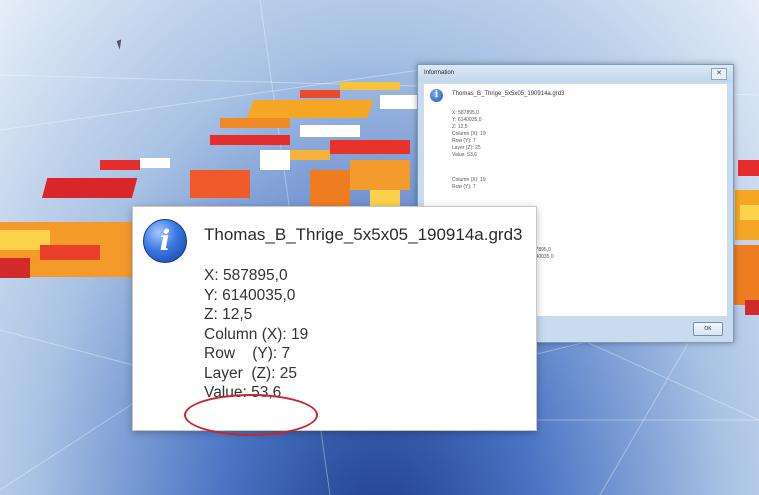 The width and height of the screenshot is (759, 495). What do you see at coordinates (508, 94) in the screenshot?
I see `dialog-filename: Thomas_B_Thrige_5x5x05_190914a.grd3` at bounding box center [508, 94].